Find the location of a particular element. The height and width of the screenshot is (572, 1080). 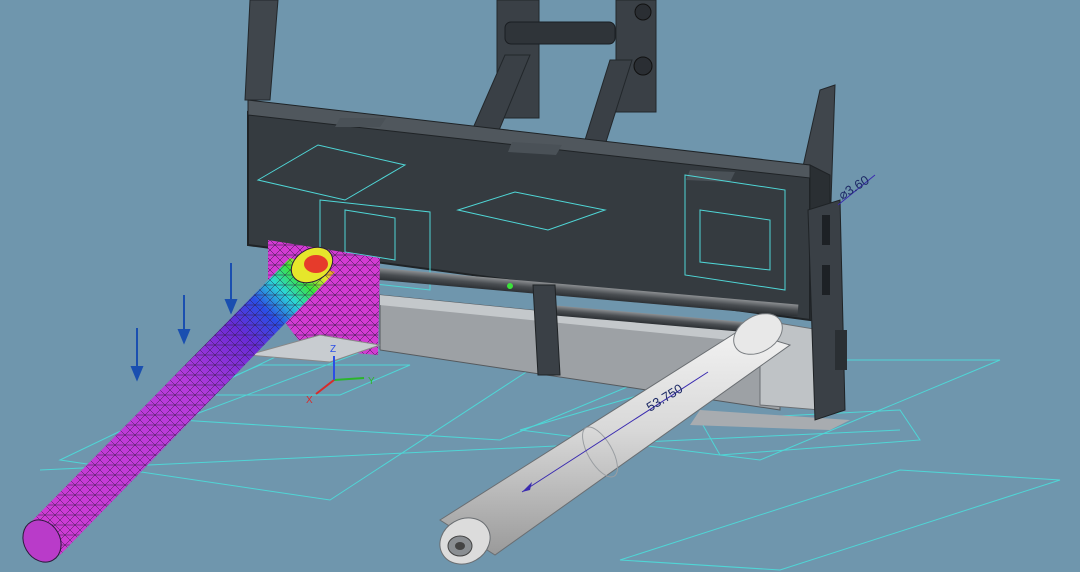

triad-x-label: X is located at coordinates (309, 400).